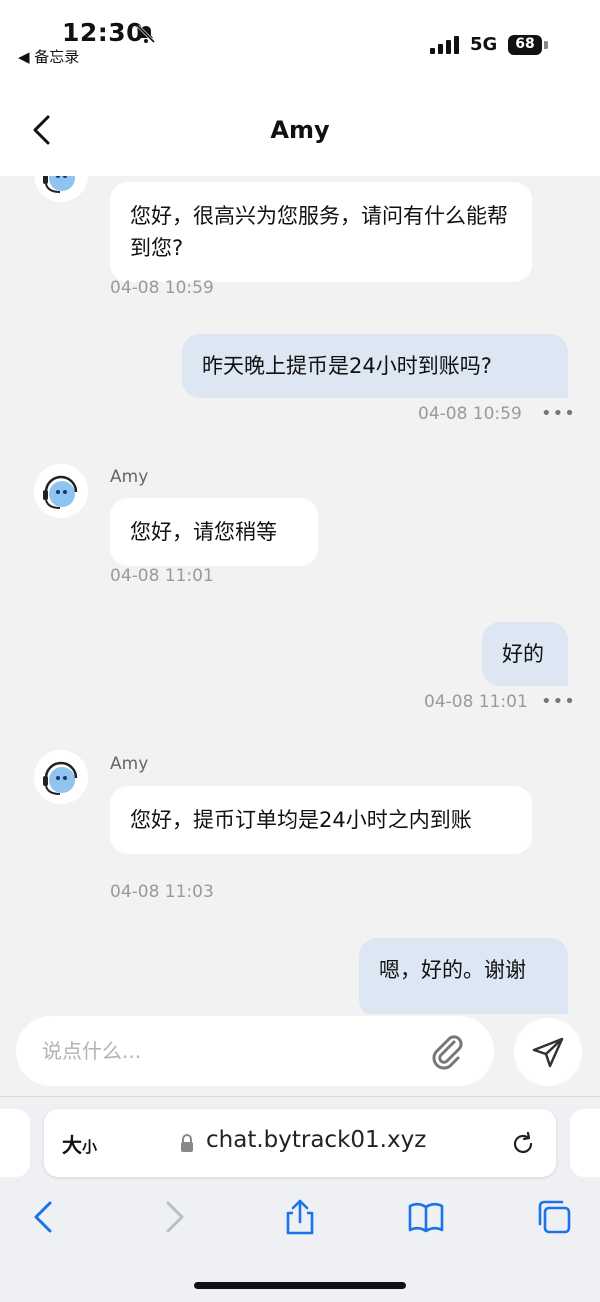 This screenshot has width=600, height=1302. Describe the element at coordinates (146, 34) in the screenshot. I see `muted-bell-icon` at that location.